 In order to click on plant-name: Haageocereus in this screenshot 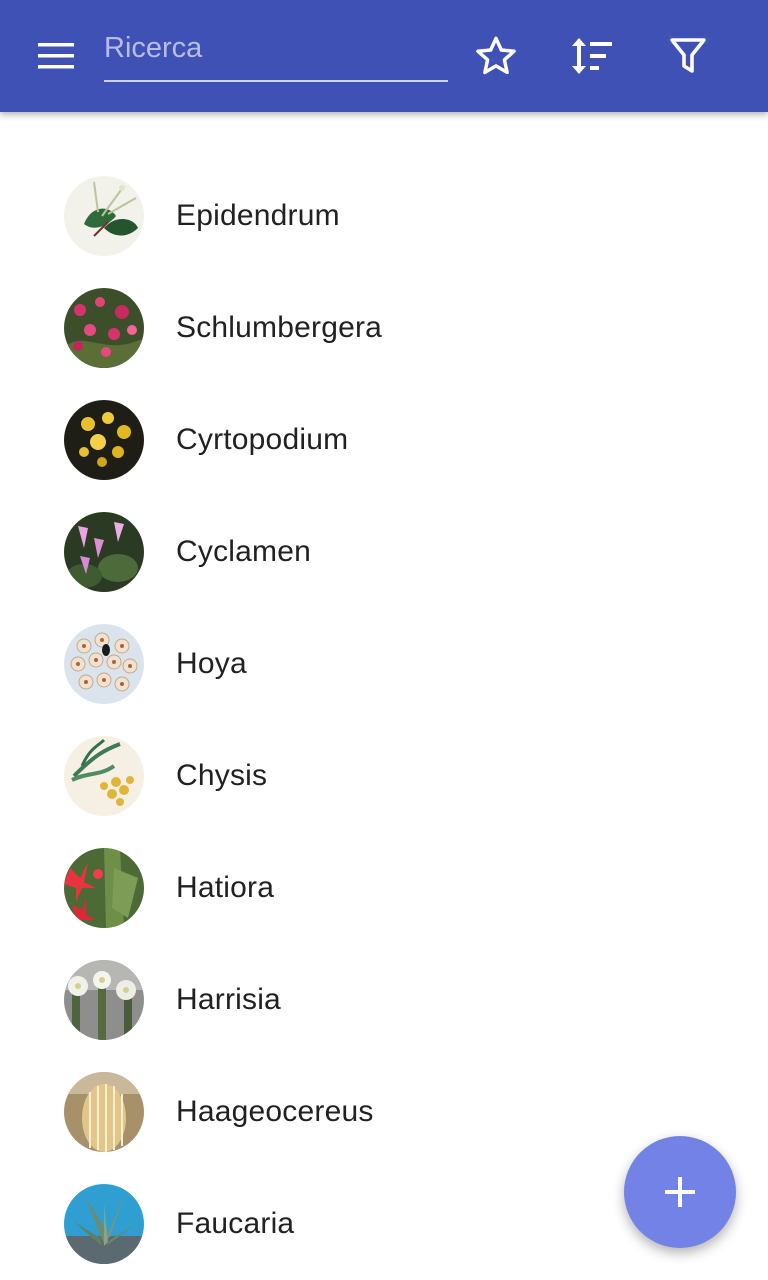, I will do `click(275, 1111)`.